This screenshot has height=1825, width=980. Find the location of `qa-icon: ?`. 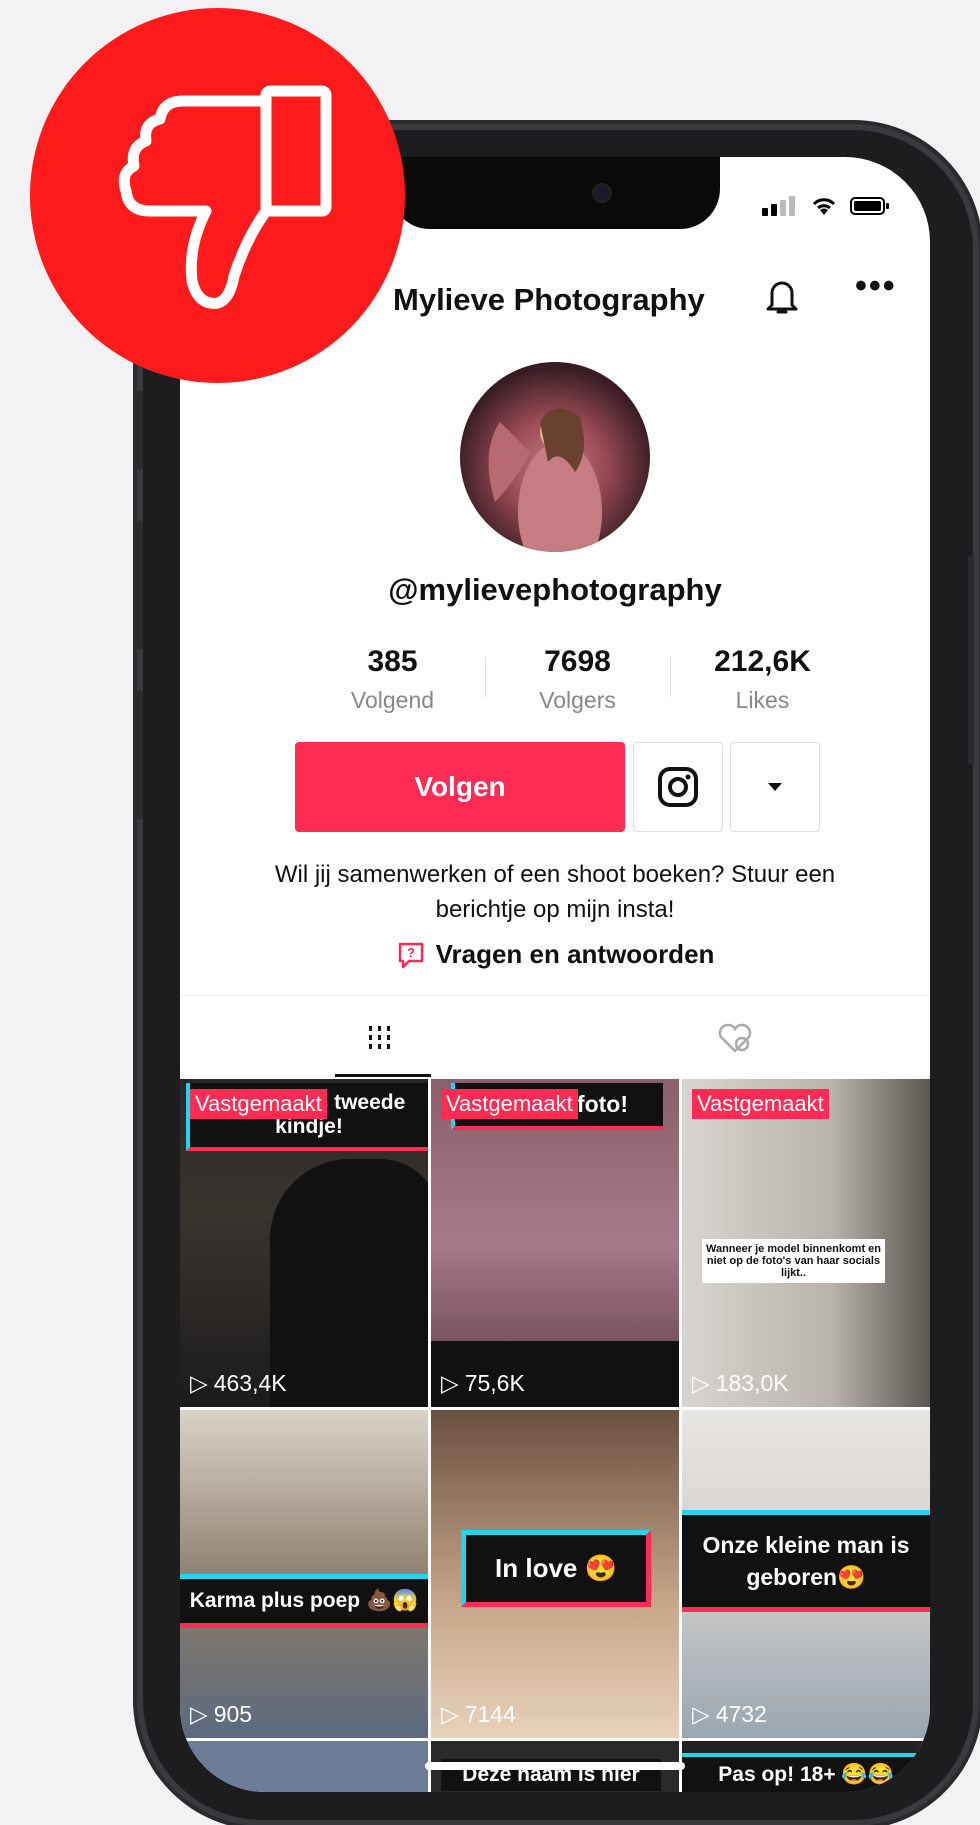

qa-icon: ? is located at coordinates (410, 955).